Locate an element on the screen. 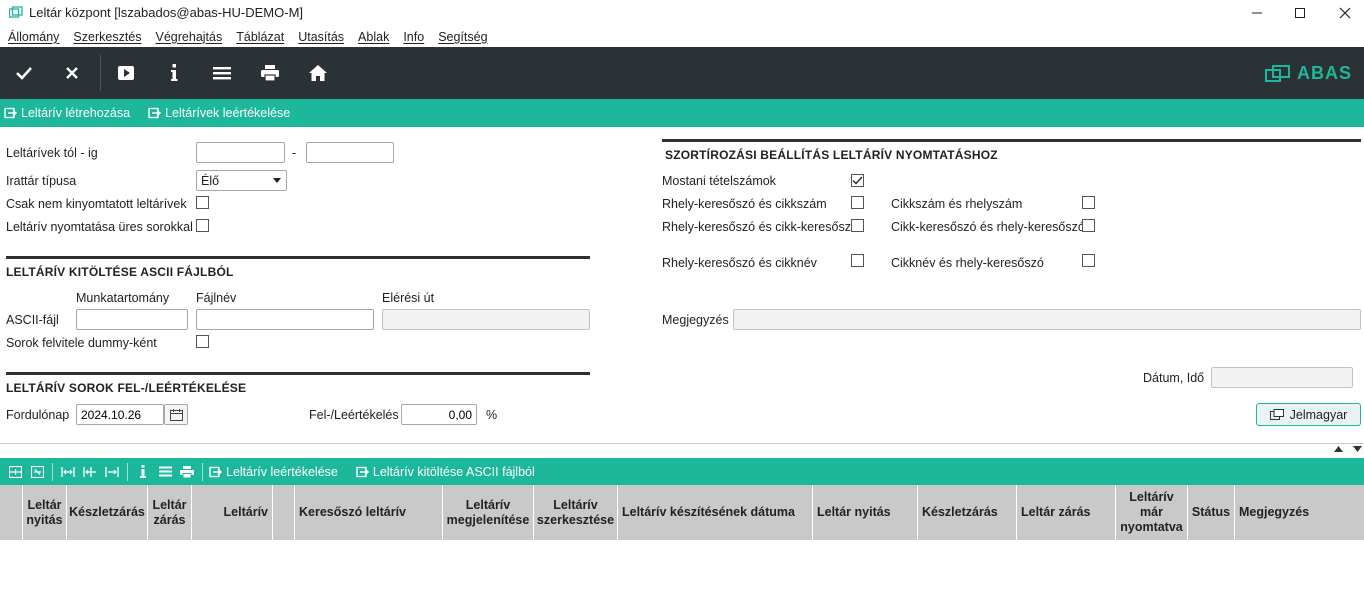  column-header: Leltárív készítésének dátuma is located at coordinates (715, 512).